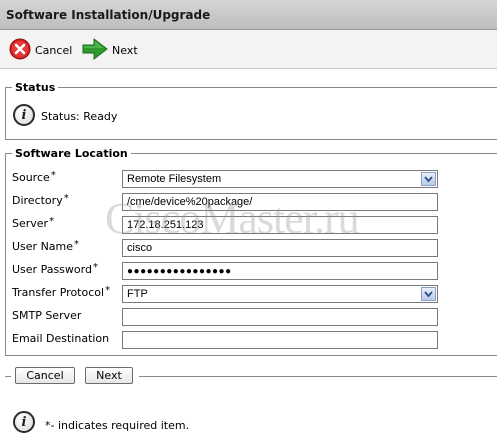 The width and height of the screenshot is (497, 439). I want to click on status-text: Status: Ready, so click(79, 116).